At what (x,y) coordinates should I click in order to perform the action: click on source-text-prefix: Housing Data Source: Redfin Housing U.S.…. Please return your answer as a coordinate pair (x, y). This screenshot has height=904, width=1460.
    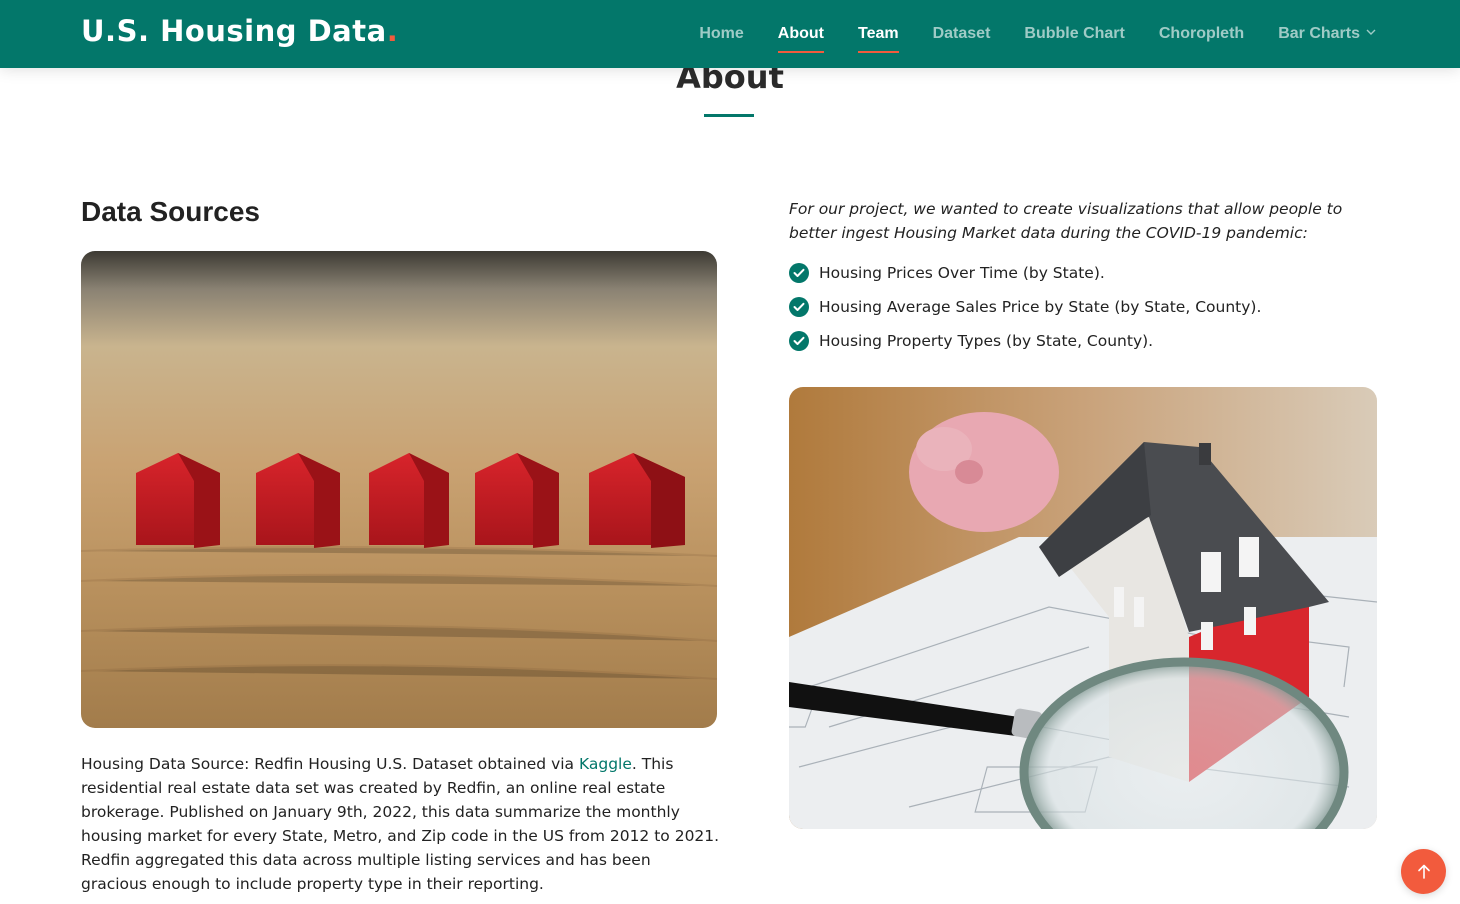
    Looking at the image, I should click on (330, 764).